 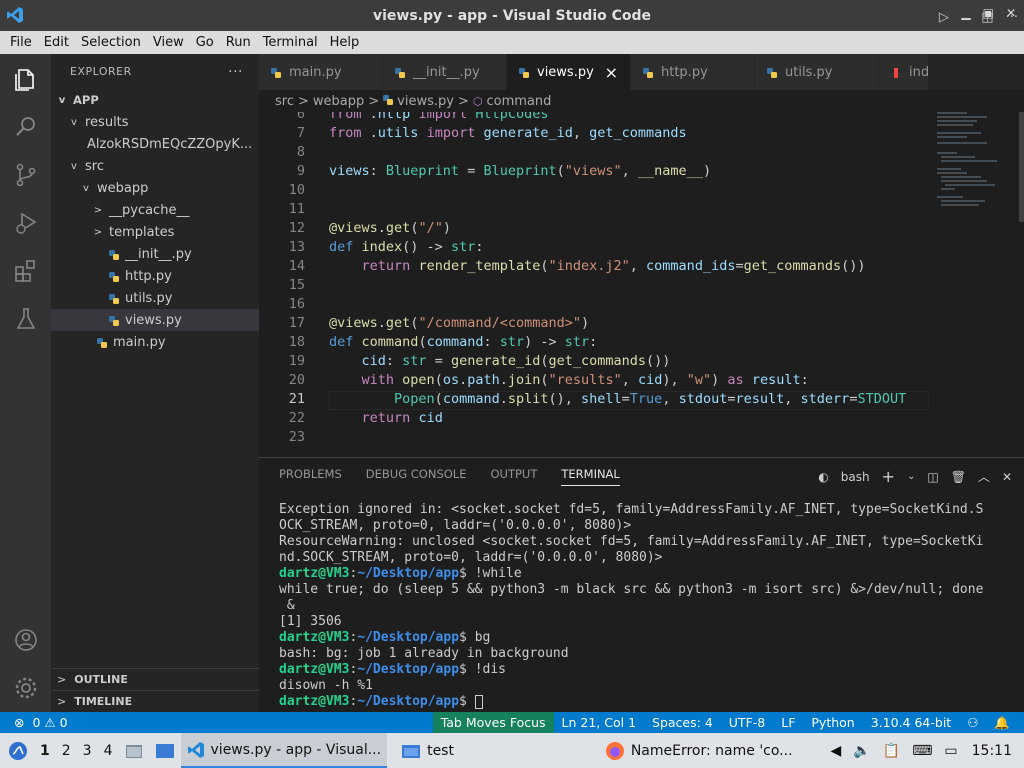 I want to click on close-panel-icon: ✕, so click(x=1007, y=477).